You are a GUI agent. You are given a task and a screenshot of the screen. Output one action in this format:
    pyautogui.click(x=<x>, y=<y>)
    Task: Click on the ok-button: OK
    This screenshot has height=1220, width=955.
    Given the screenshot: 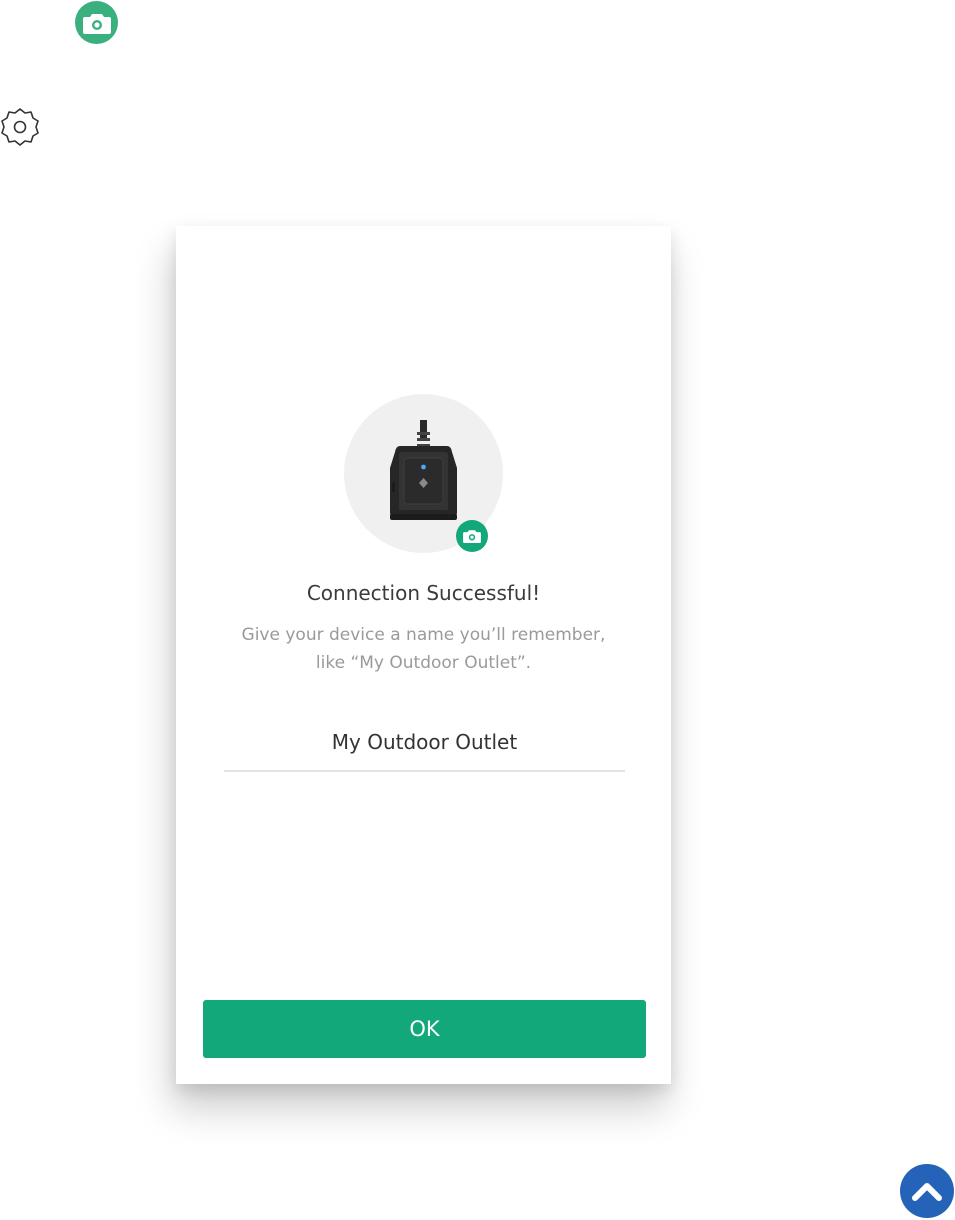 What is the action you would take?
    pyautogui.click(x=424, y=1029)
    